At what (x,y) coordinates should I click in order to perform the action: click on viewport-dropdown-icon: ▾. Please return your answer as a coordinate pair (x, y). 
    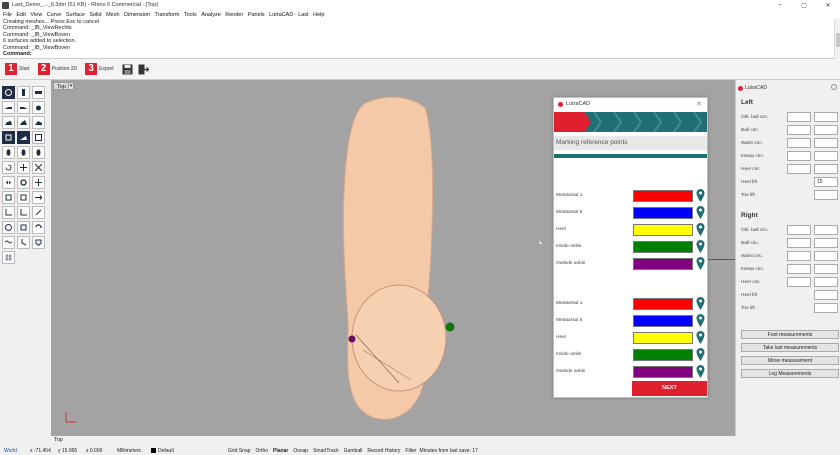
    Looking at the image, I should click on (71, 86).